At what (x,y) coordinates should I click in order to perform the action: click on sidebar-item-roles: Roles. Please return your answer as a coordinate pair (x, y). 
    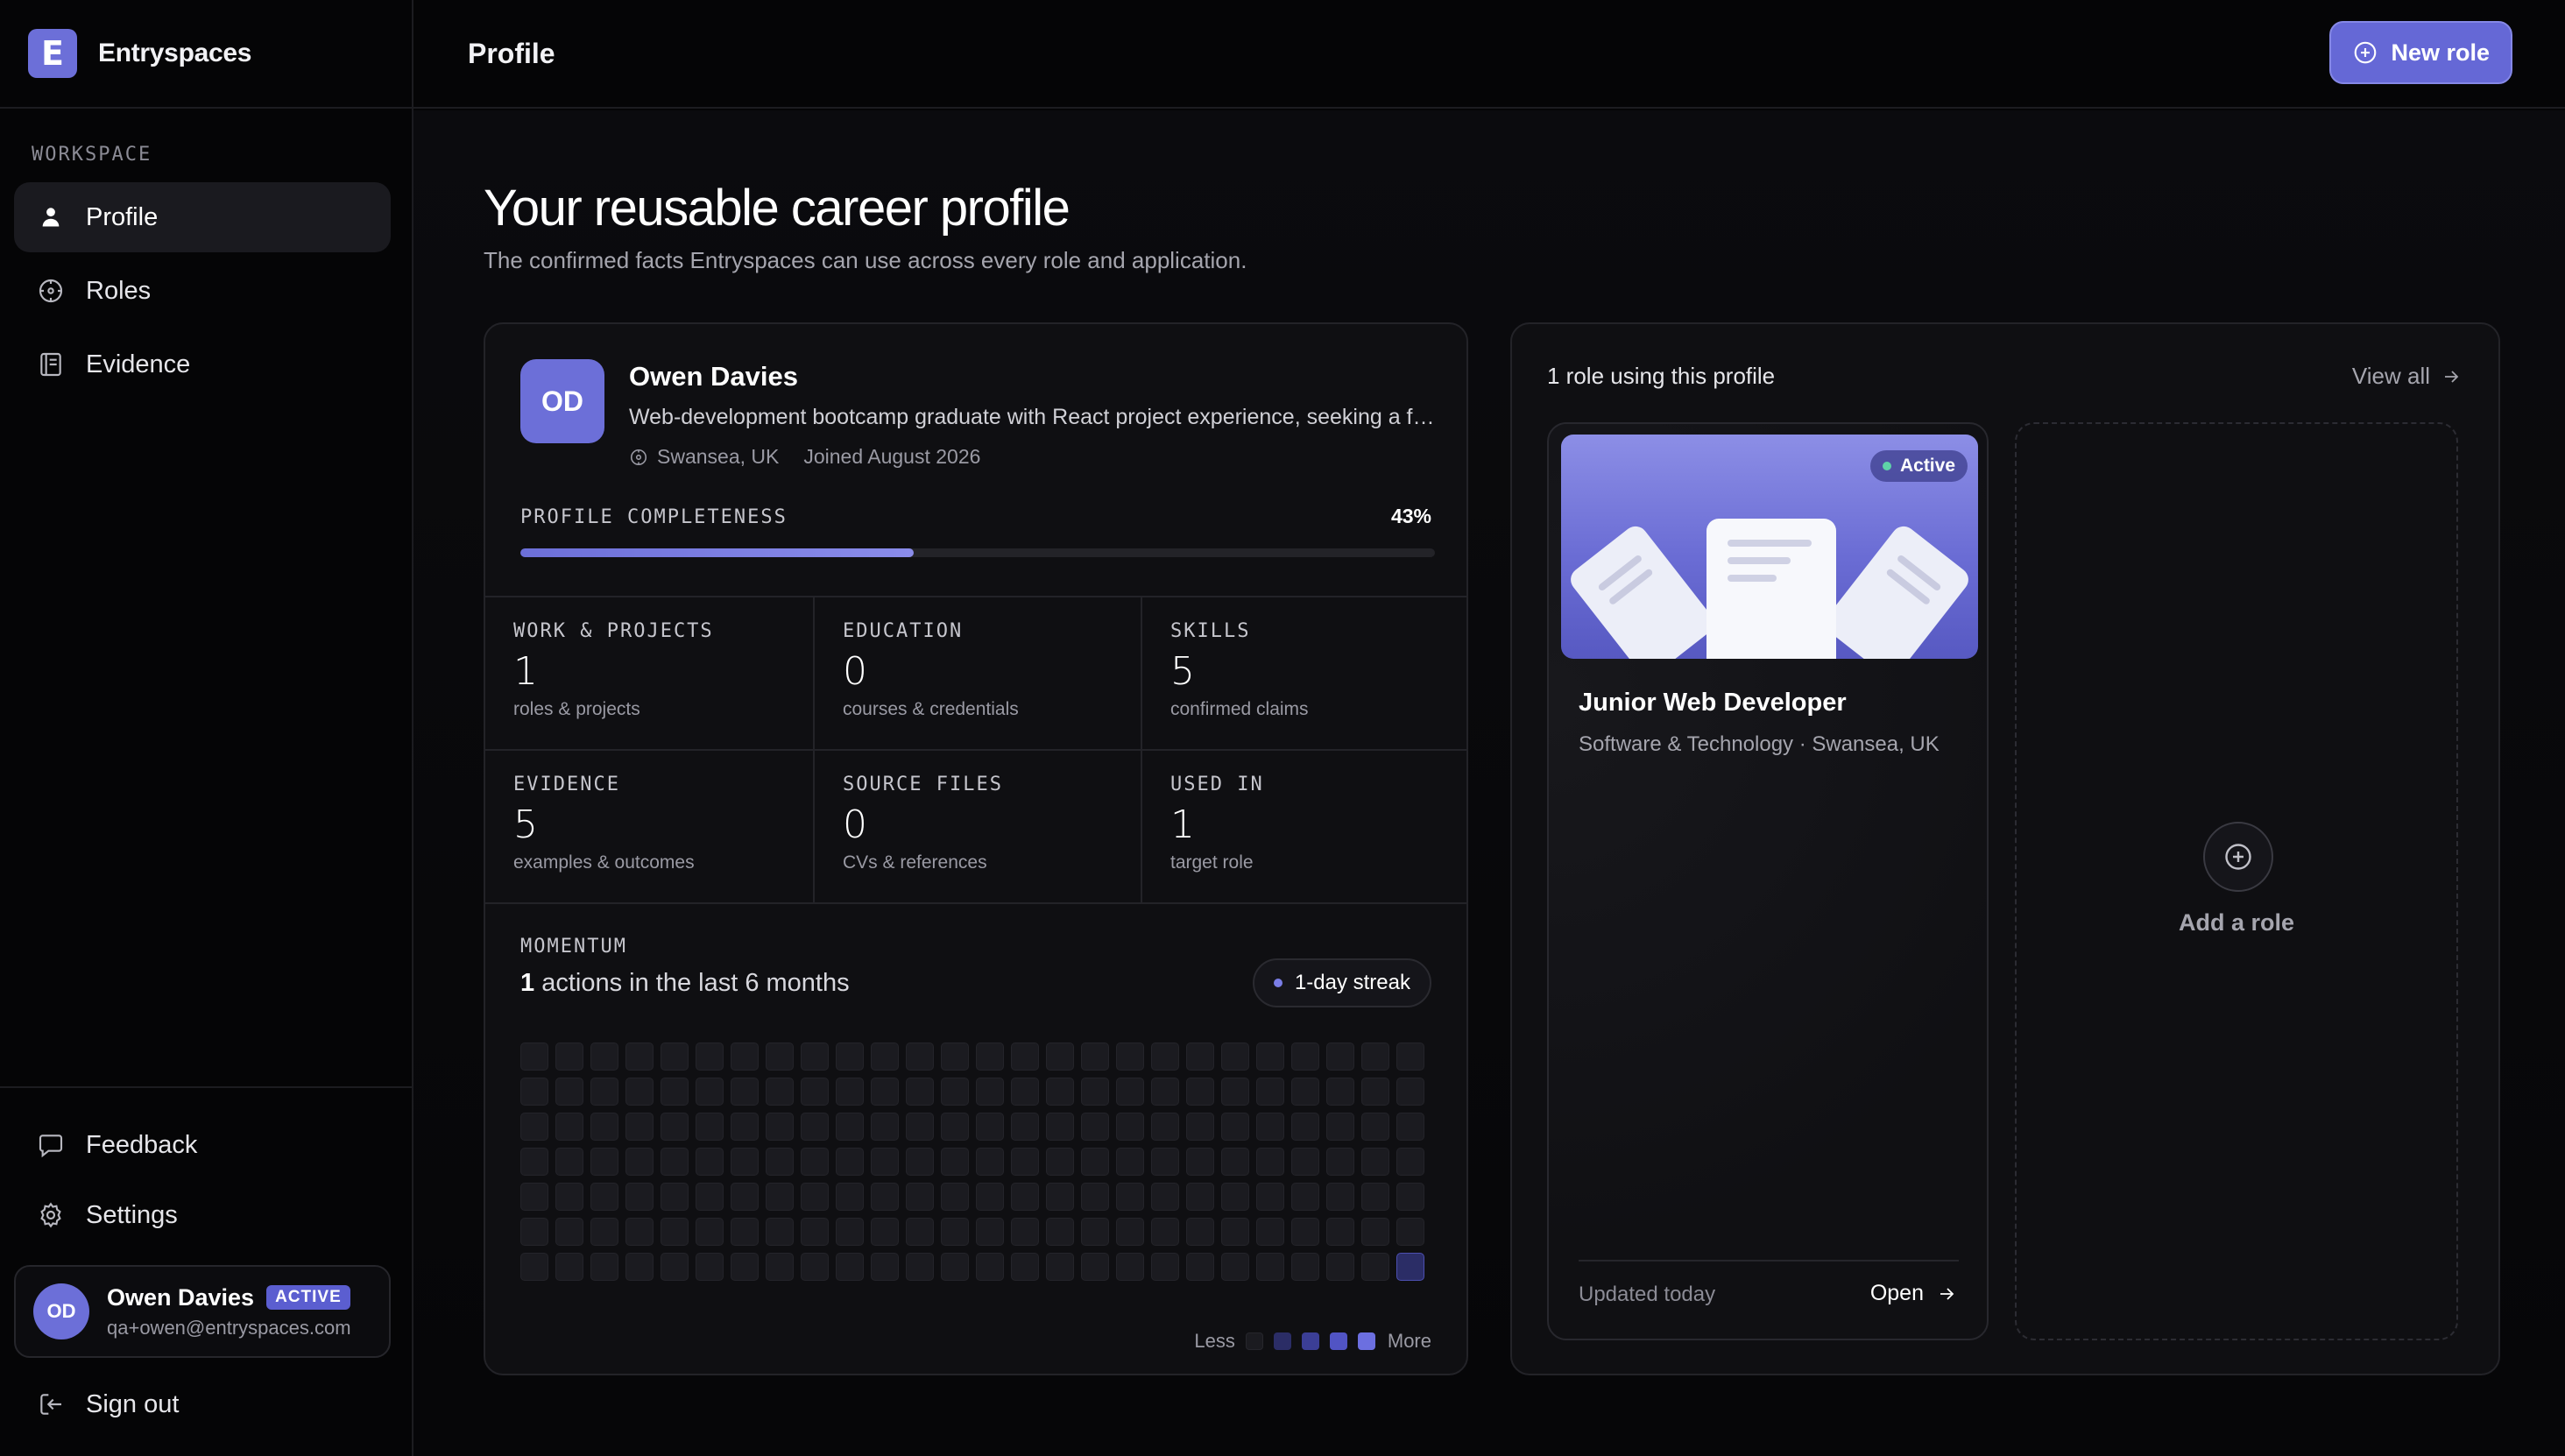
    Looking at the image, I should click on (202, 291).